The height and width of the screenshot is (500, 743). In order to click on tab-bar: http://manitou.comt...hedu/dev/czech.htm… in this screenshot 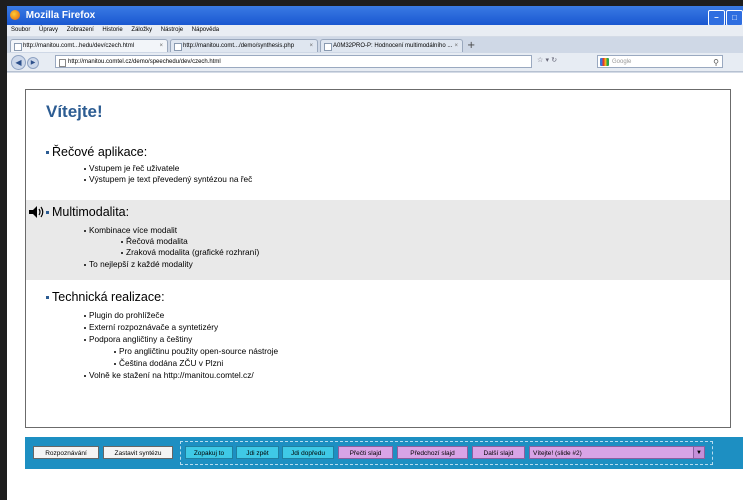, I will do `click(375, 45)`.